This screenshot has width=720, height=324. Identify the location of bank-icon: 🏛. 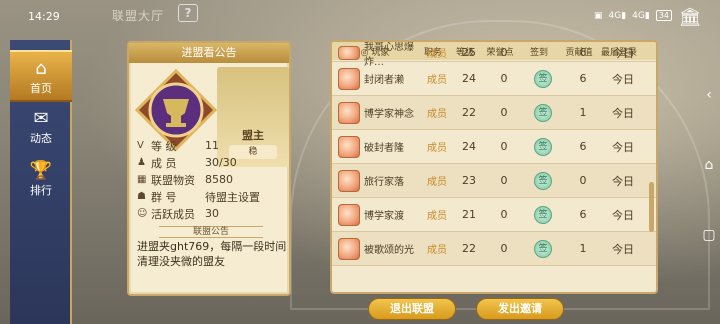
(690, 18).